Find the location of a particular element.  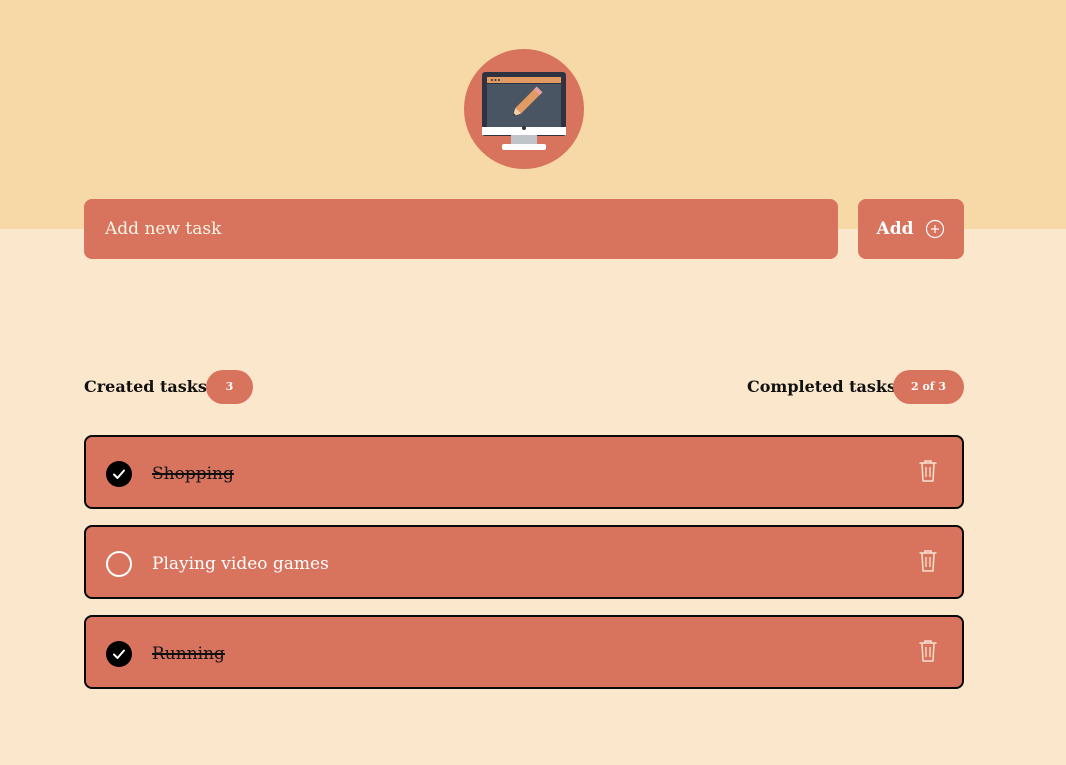

task-title: Running is located at coordinates (188, 654).